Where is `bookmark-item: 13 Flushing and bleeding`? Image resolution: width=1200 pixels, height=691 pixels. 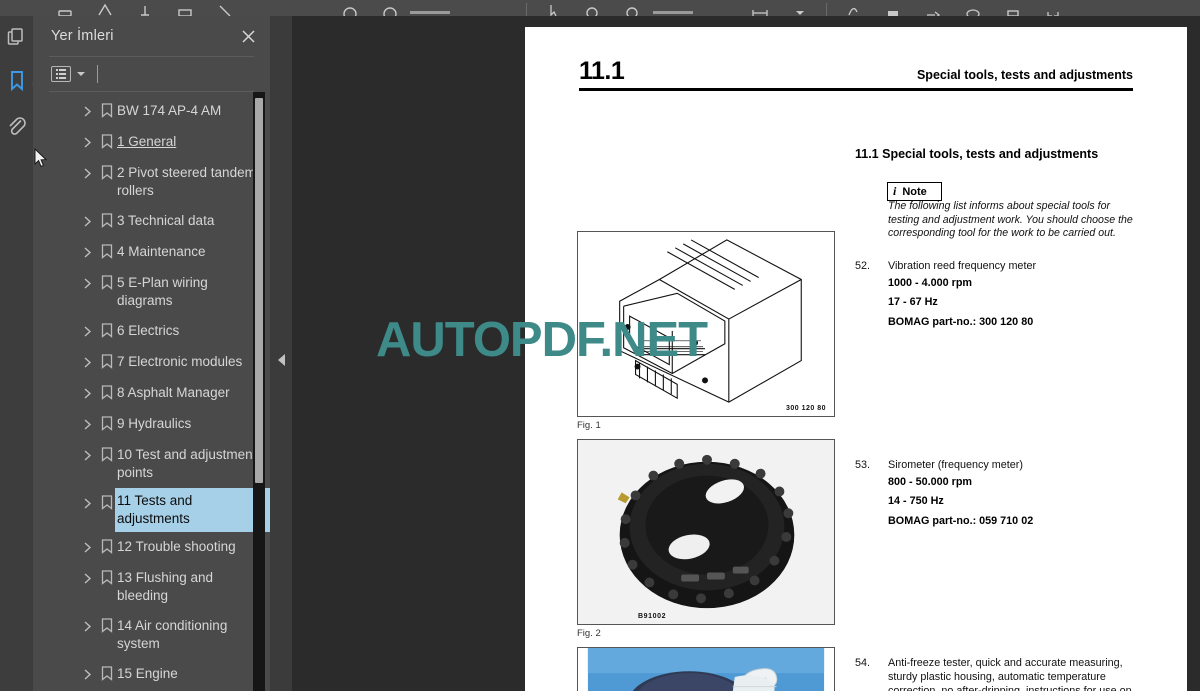
bookmark-item: 13 Flushing and bleeding is located at coordinates (151, 587).